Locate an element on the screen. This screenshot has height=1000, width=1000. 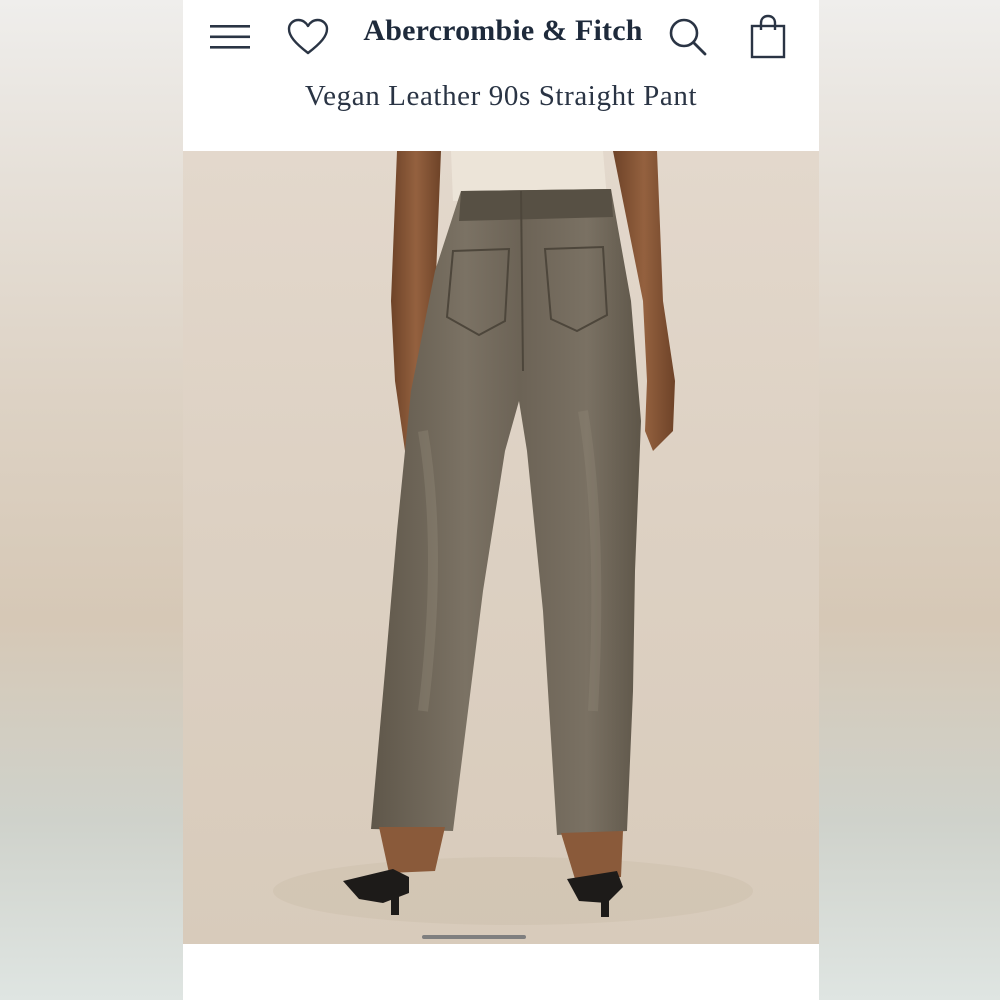
hamburger-menu-icon is located at coordinates (230, 37).